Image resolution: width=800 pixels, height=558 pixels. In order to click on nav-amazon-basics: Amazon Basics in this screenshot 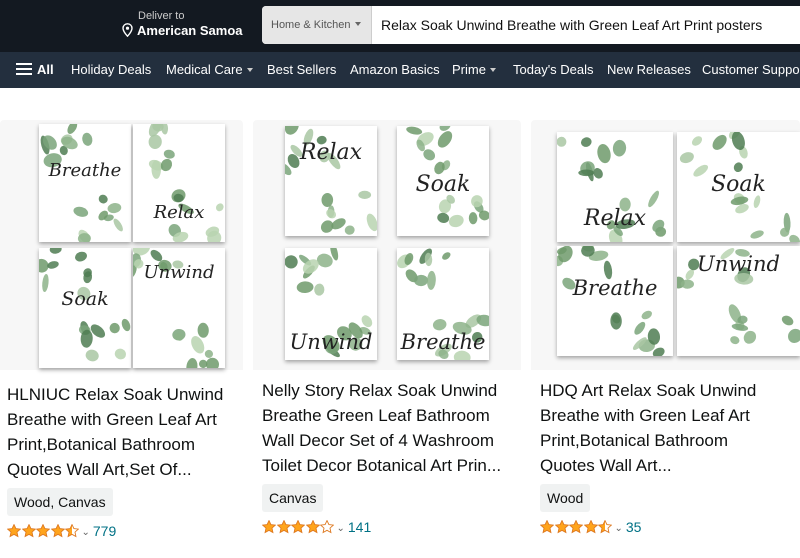, I will do `click(395, 70)`.